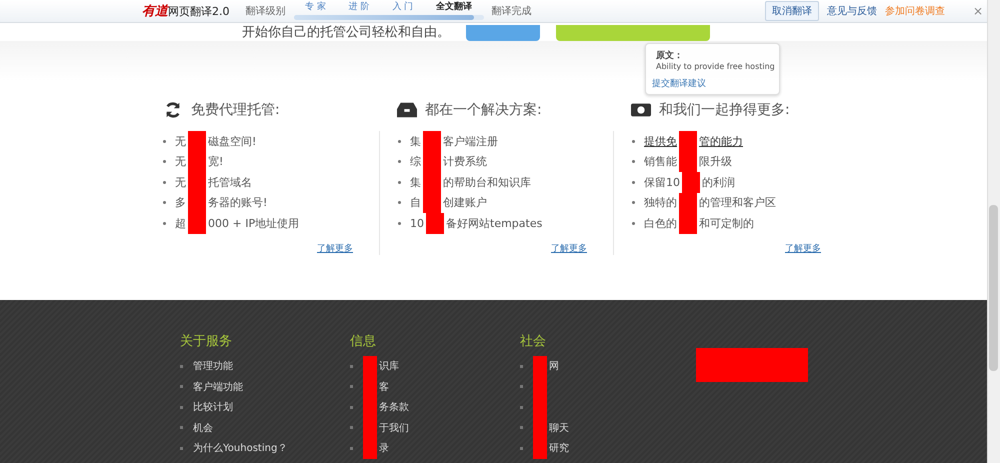 Image resolution: width=1000 pixels, height=463 pixels. What do you see at coordinates (417, 223) in the screenshot?
I see `feature-text: 10` at bounding box center [417, 223].